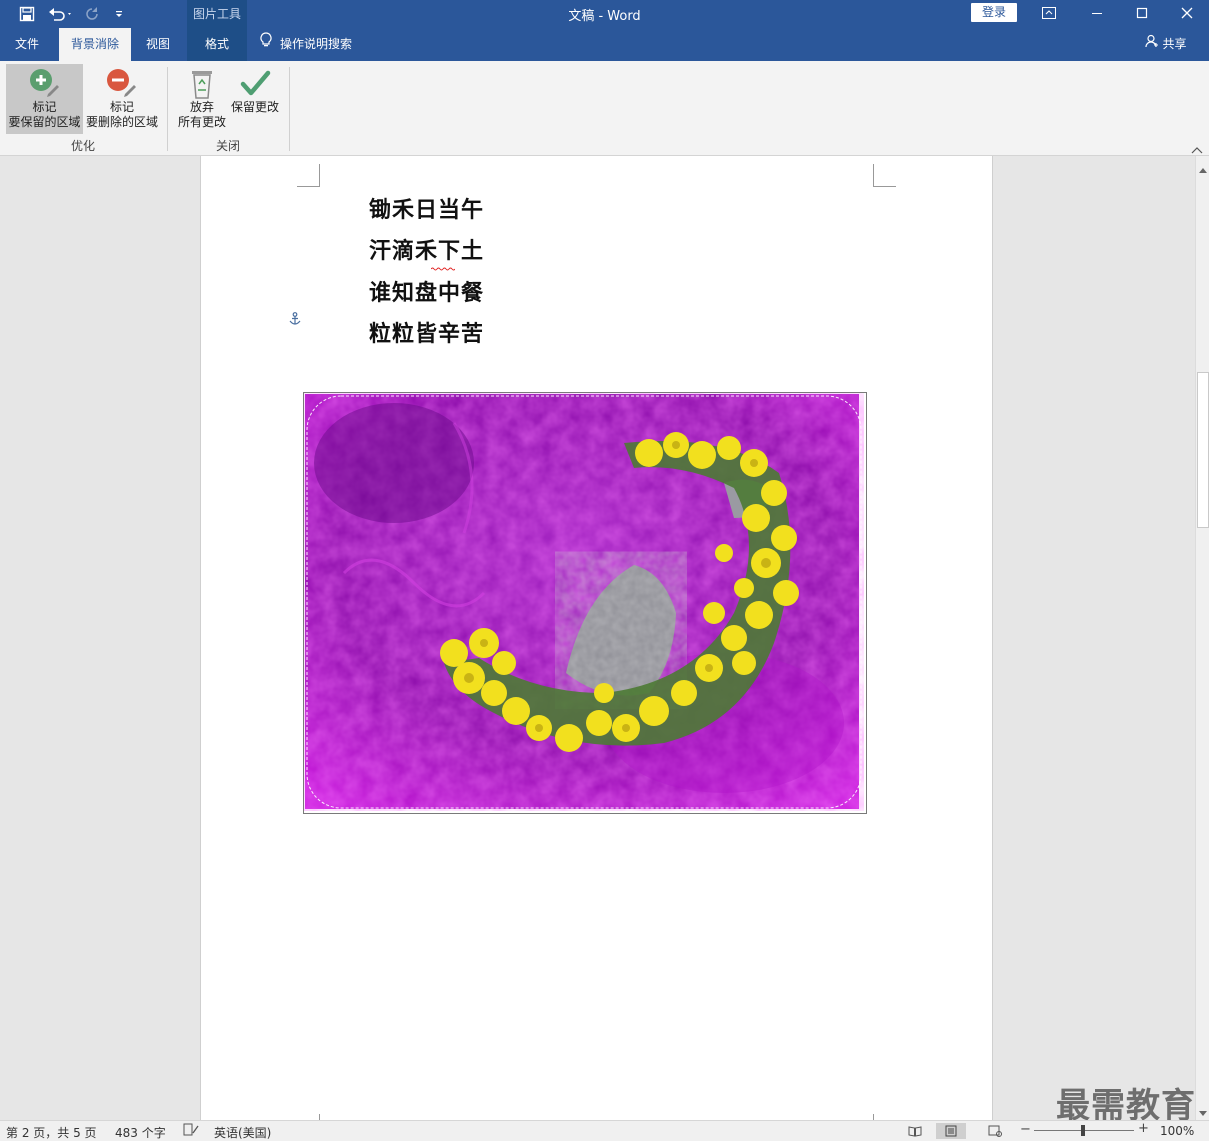  I want to click on word-count: 483 个字, so click(140, 1132).